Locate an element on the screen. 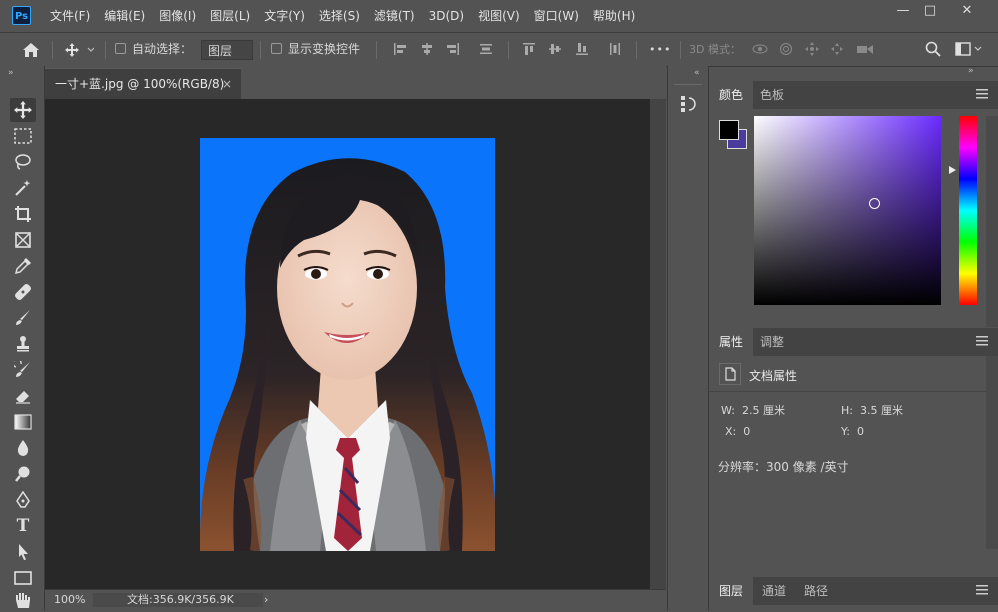  3d-slide-icon is located at coordinates (837, 49).